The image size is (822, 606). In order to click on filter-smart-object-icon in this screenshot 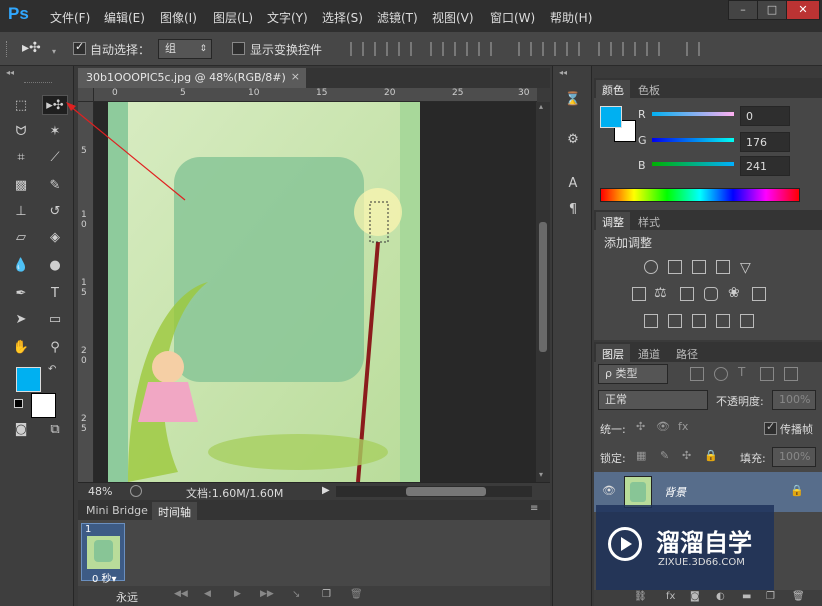, I will do `click(791, 374)`.